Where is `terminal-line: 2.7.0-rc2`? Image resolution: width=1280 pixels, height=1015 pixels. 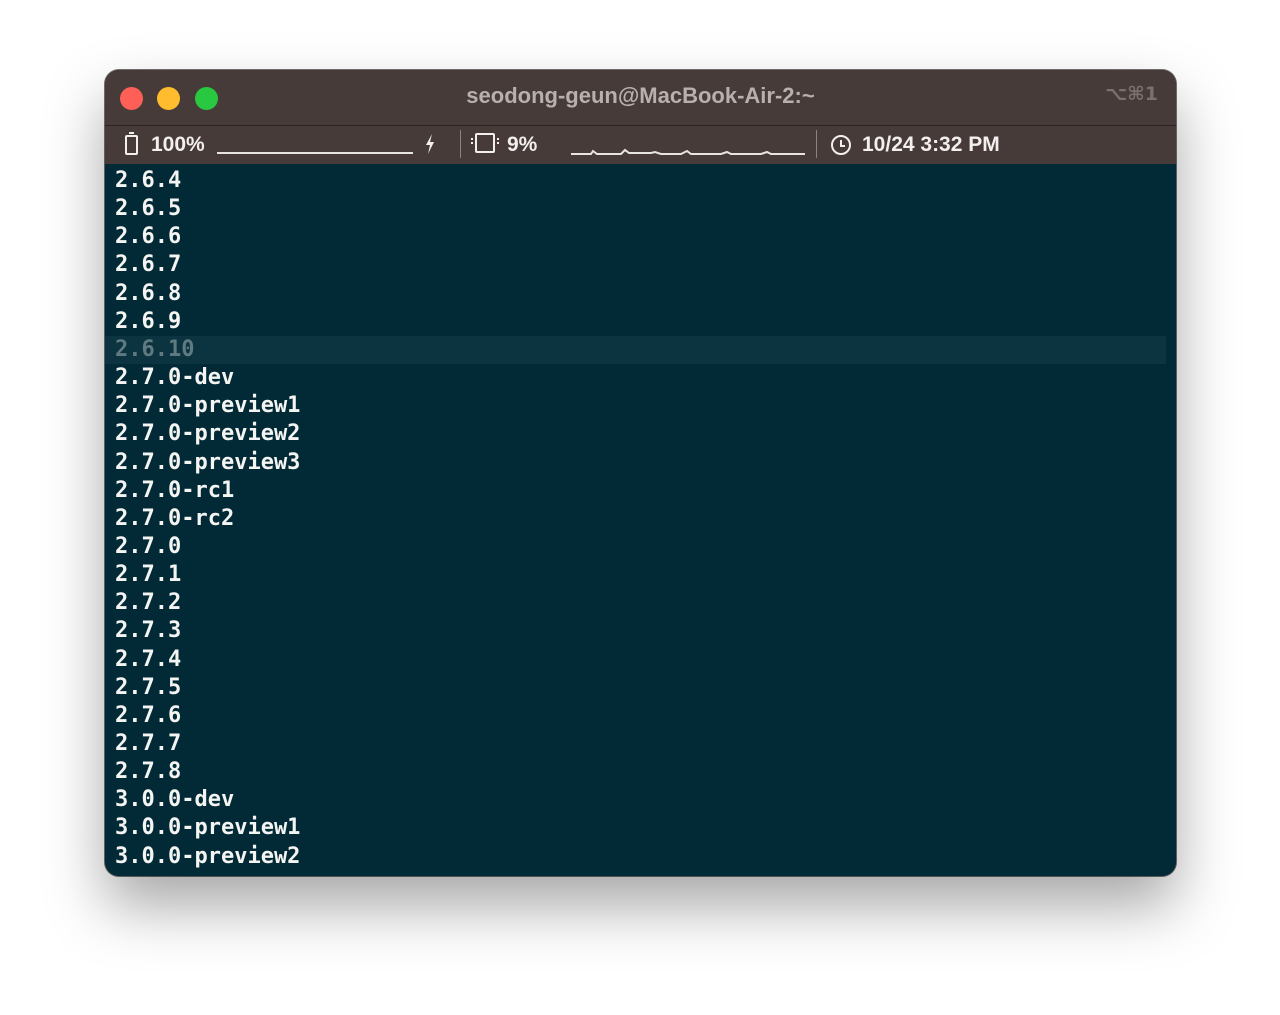
terminal-line: 2.7.0-rc2 is located at coordinates (175, 518).